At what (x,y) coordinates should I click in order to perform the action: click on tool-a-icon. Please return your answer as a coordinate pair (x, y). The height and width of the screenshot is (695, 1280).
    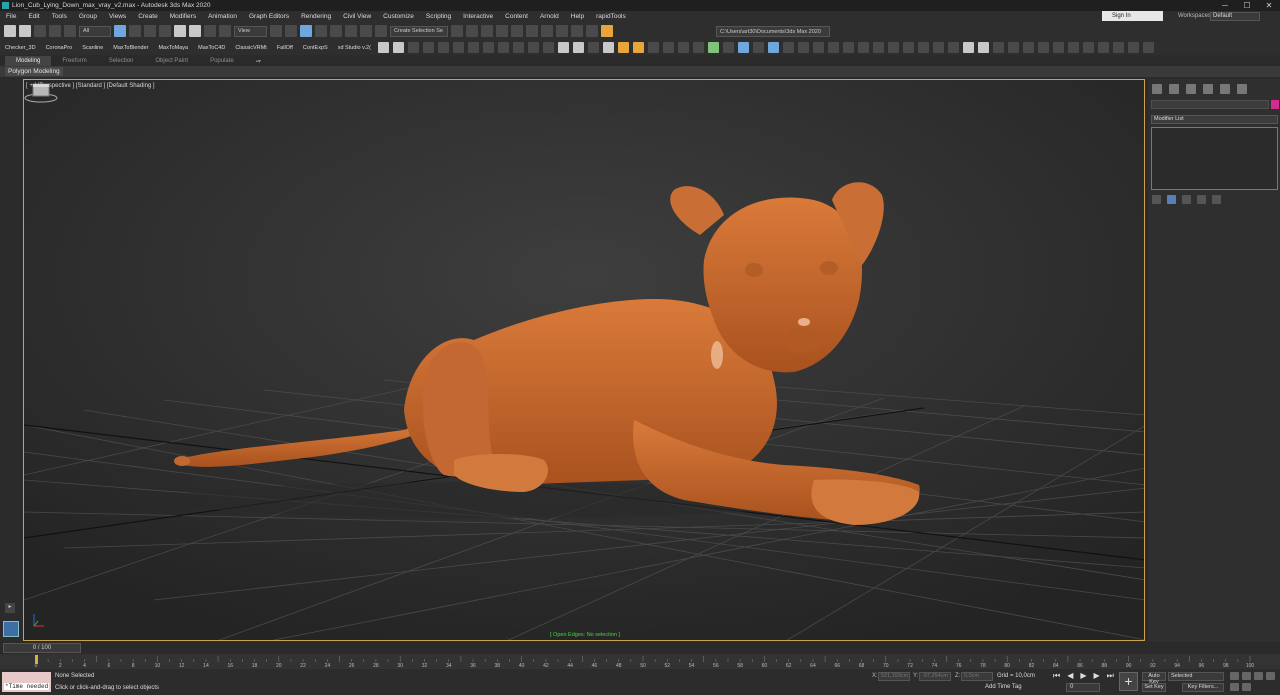
    Looking at the image, I should click on (848, 47).